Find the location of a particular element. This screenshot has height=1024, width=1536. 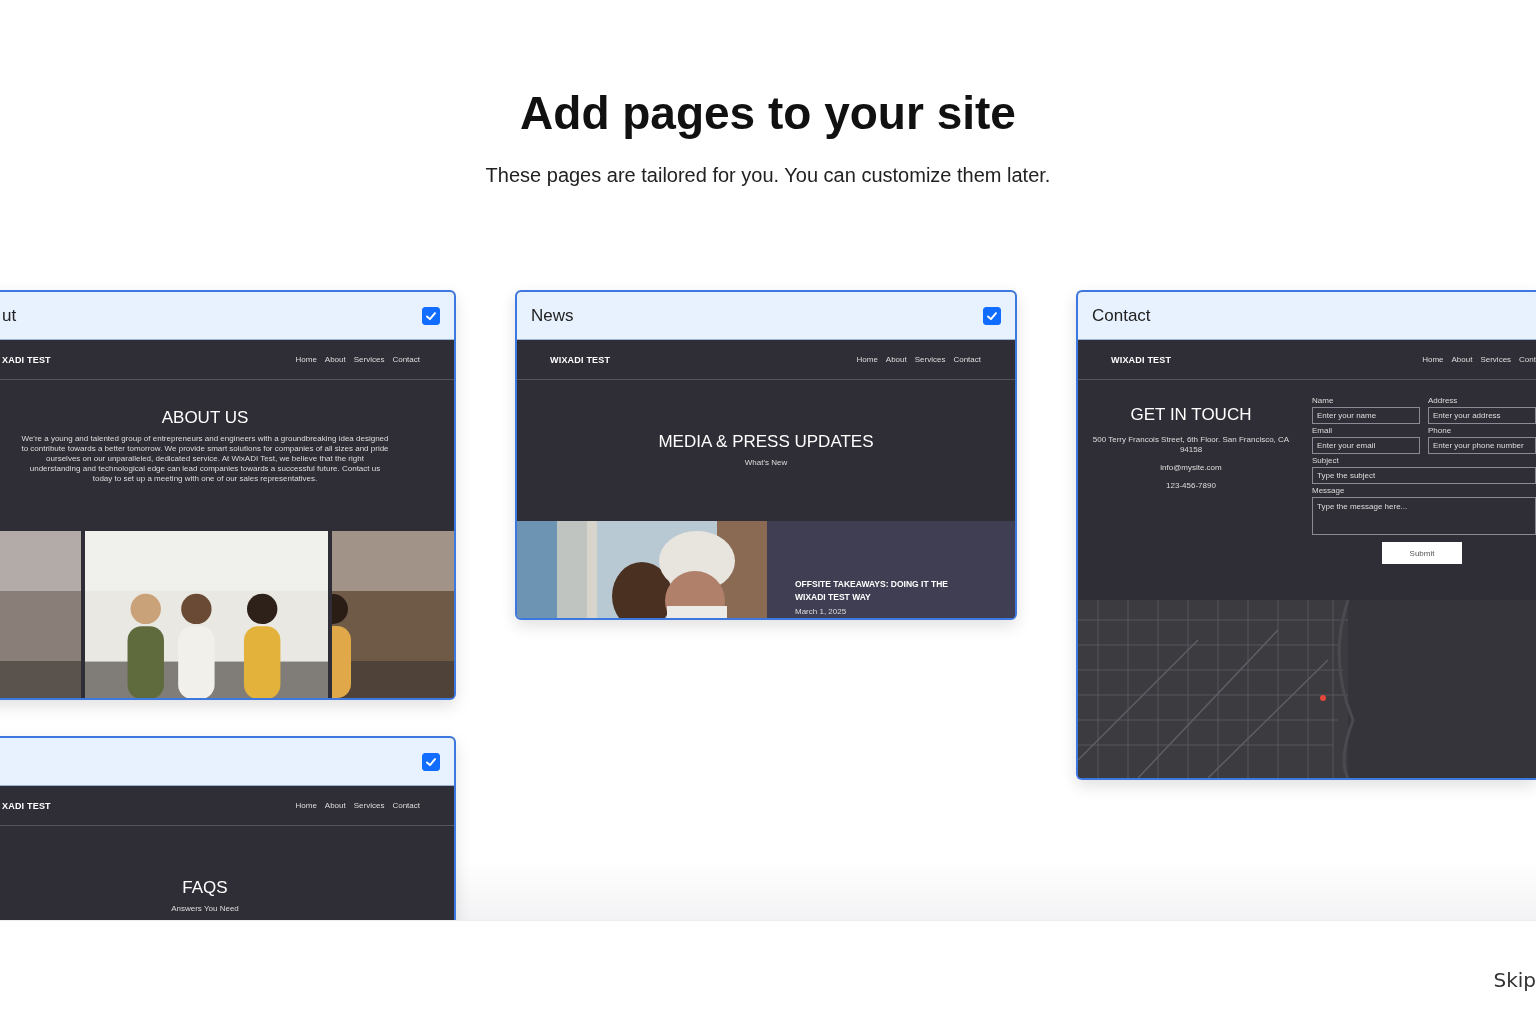

field-label: Email is located at coordinates (1322, 431).